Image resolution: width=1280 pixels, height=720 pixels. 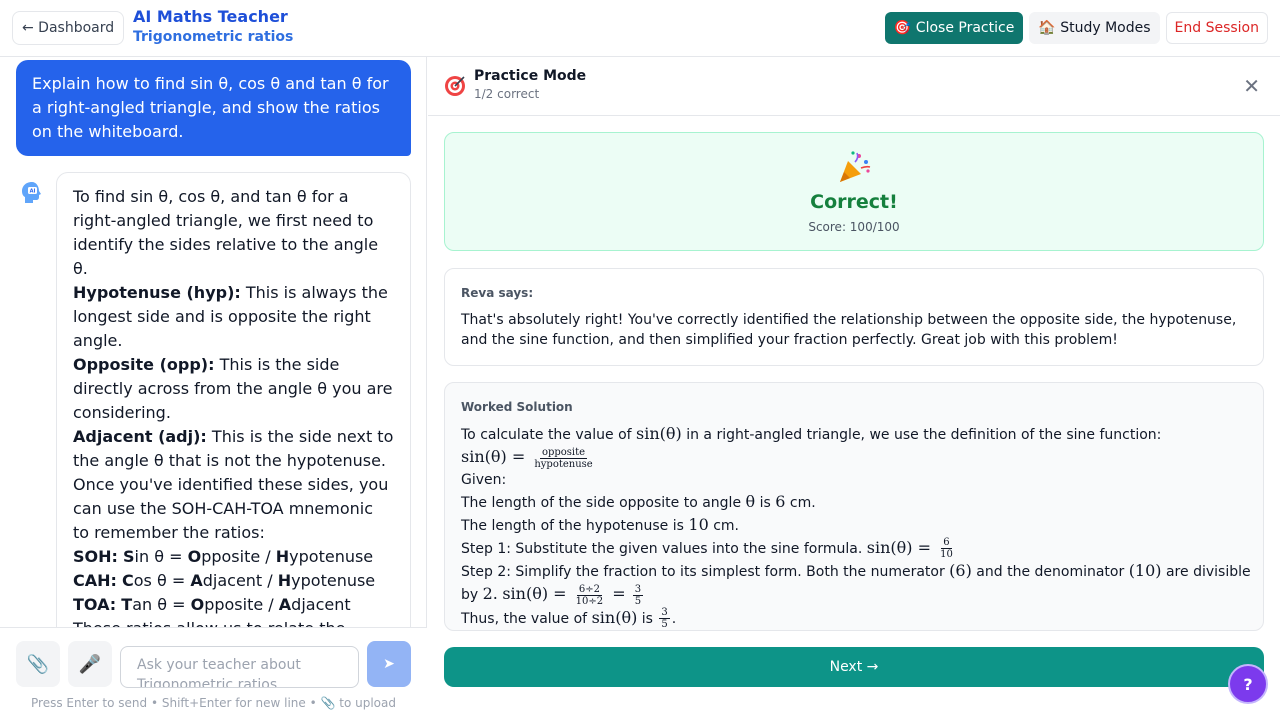 What do you see at coordinates (1050, 572) in the screenshot?
I see `text: and the denominator` at bounding box center [1050, 572].